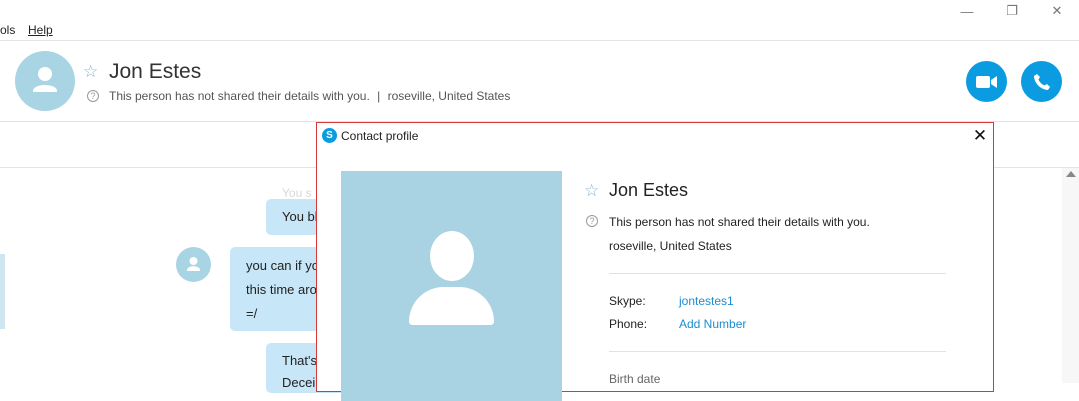  I want to click on message-line: You bl, so click(300, 216).